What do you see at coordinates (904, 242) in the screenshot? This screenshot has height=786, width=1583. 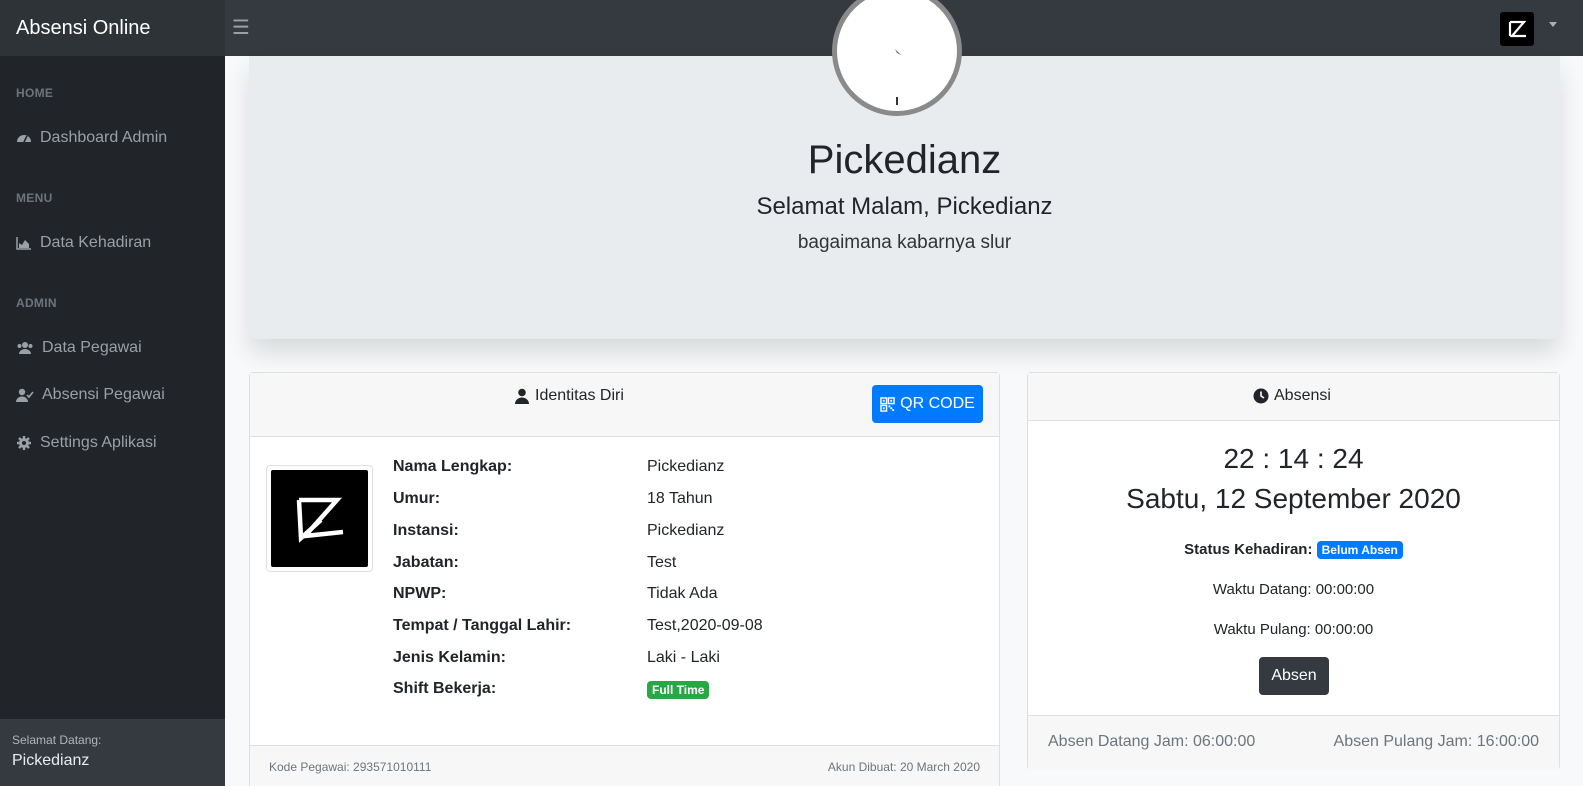 I see `greeting-message: bagaimana kabarnya slur` at bounding box center [904, 242].